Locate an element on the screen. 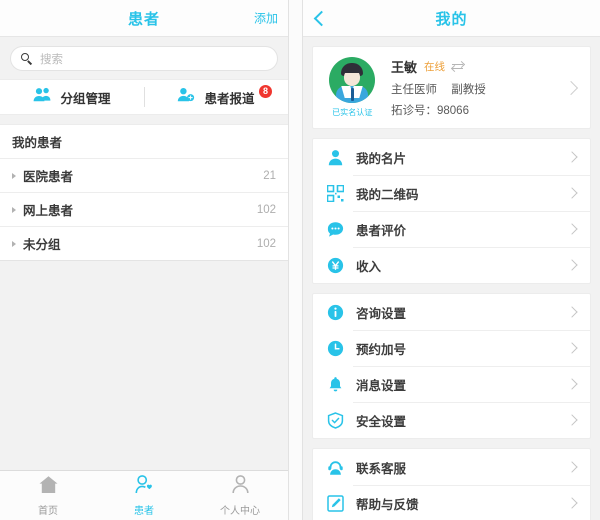  patient-group-row: 未分组 102 is located at coordinates (144, 243).